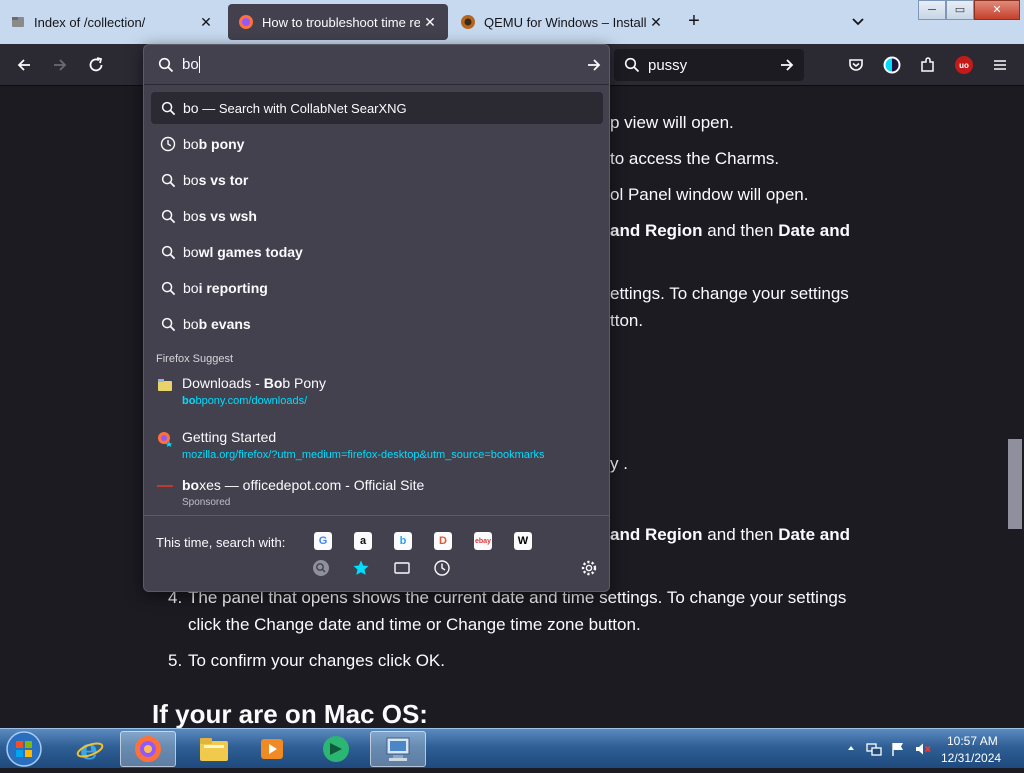  I want to click on network-icon, so click(874, 749).